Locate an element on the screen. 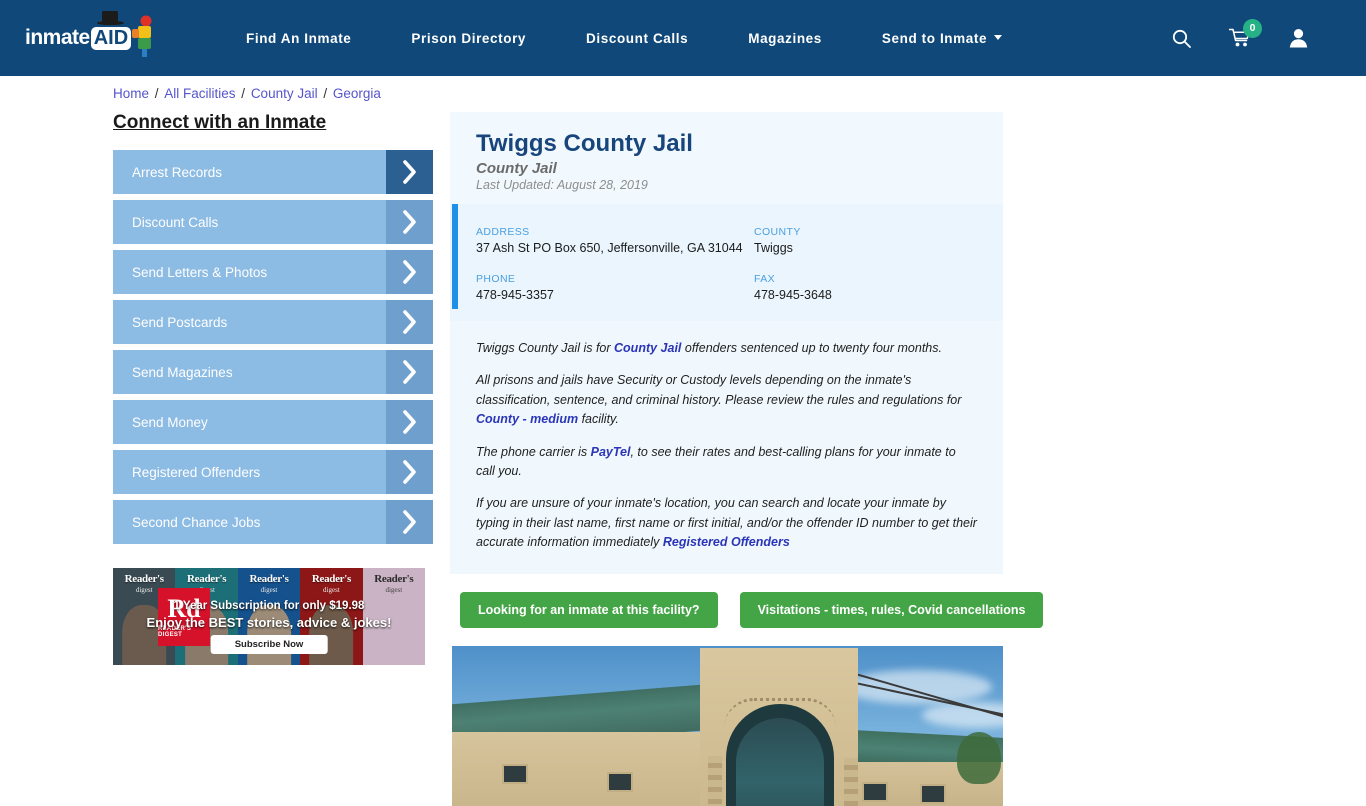 This screenshot has height=806, width=1366. page-title: Twiggs County Jail is located at coordinates (584, 143).